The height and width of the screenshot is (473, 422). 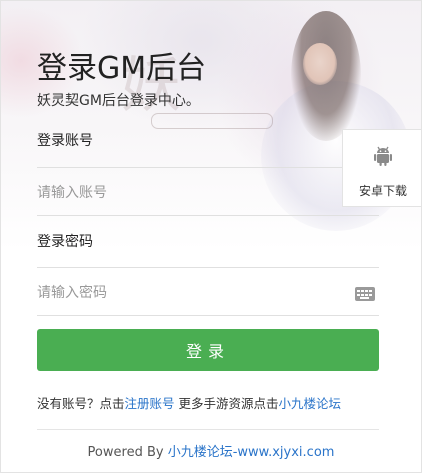 I want to click on username-input, so click(x=208, y=193).